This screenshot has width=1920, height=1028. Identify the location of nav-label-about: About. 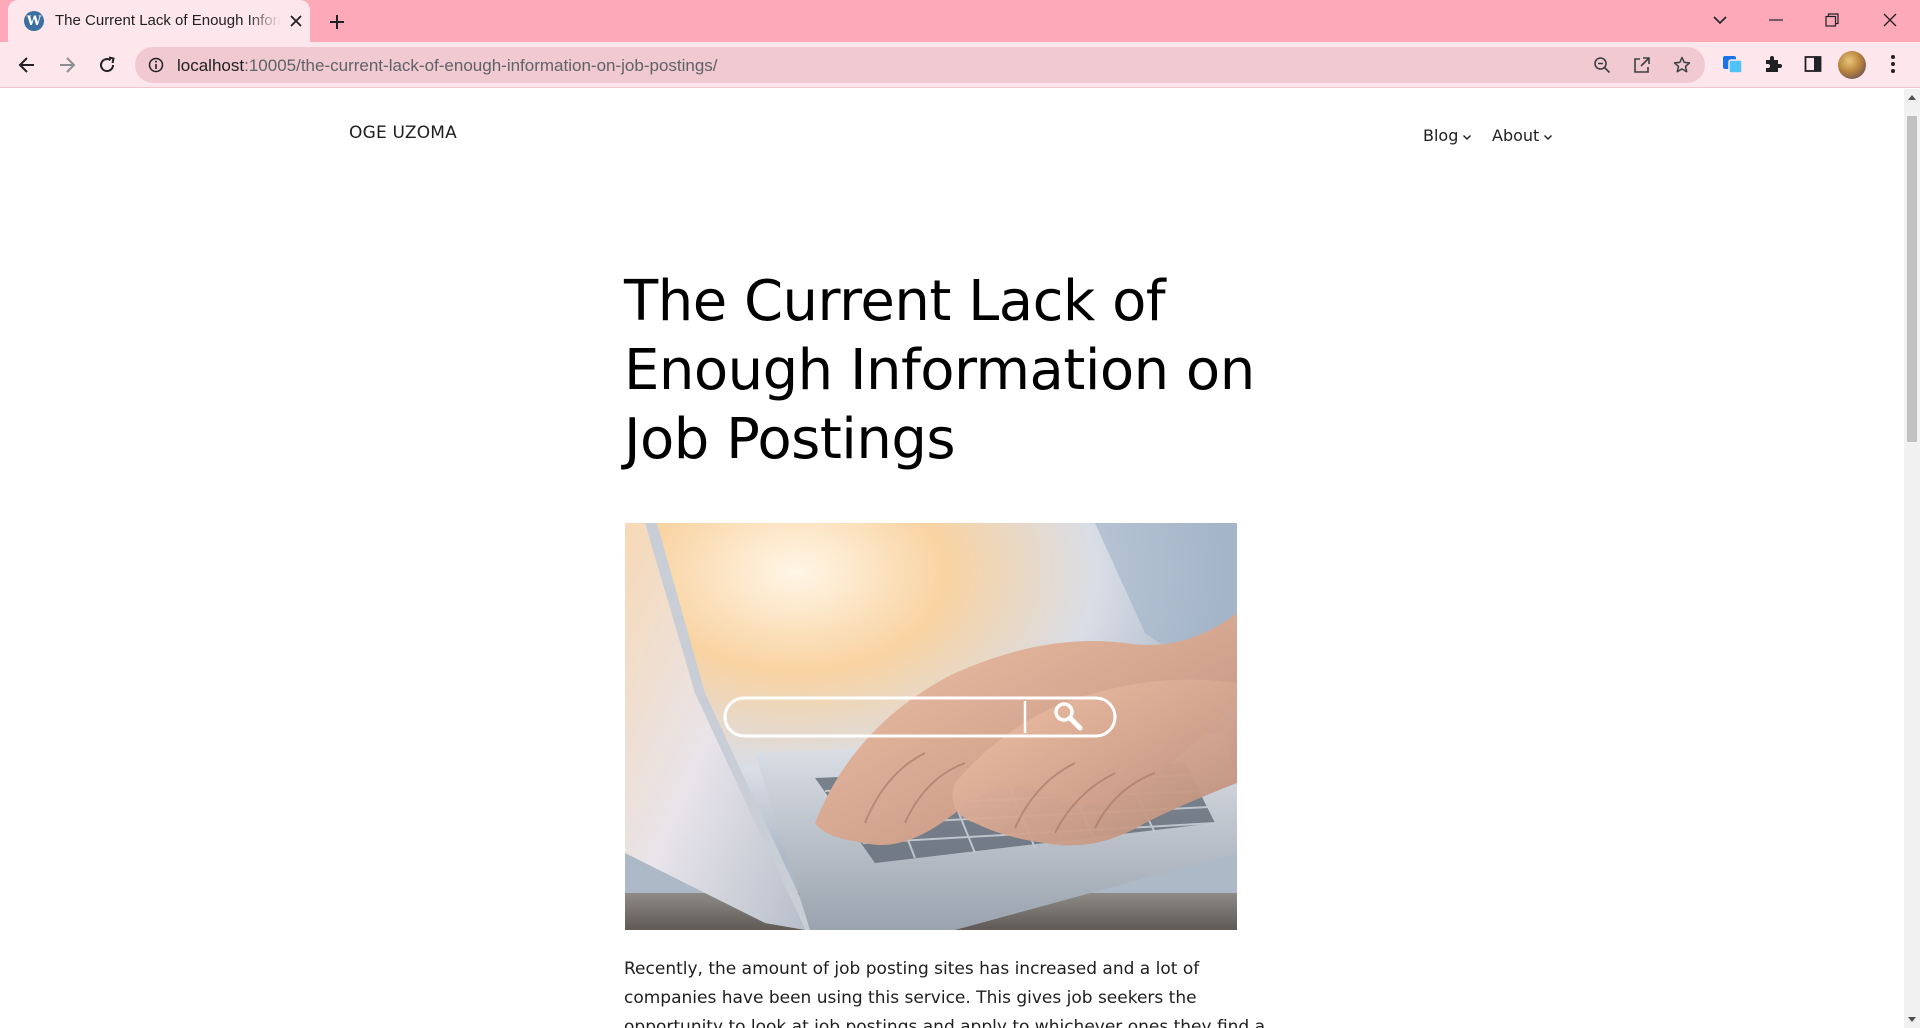
(1516, 135).